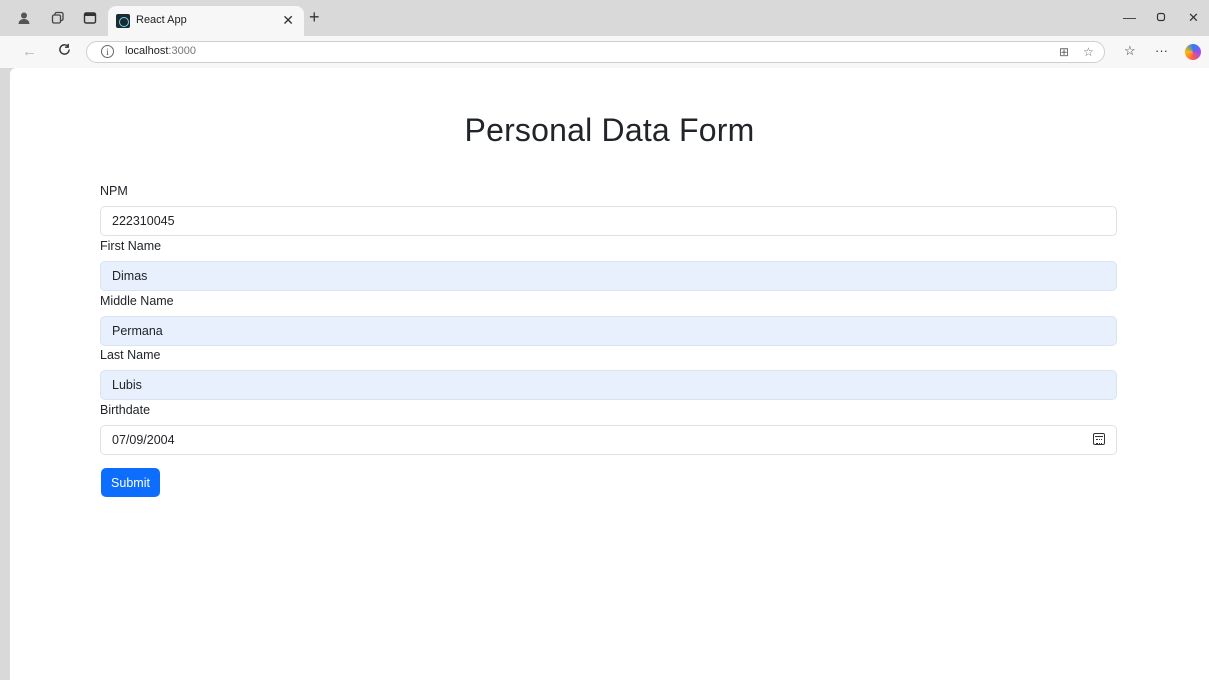 Image resolution: width=1209 pixels, height=680 pixels. What do you see at coordinates (1088, 52) in the screenshot?
I see `favorite-star-icon: ☆` at bounding box center [1088, 52].